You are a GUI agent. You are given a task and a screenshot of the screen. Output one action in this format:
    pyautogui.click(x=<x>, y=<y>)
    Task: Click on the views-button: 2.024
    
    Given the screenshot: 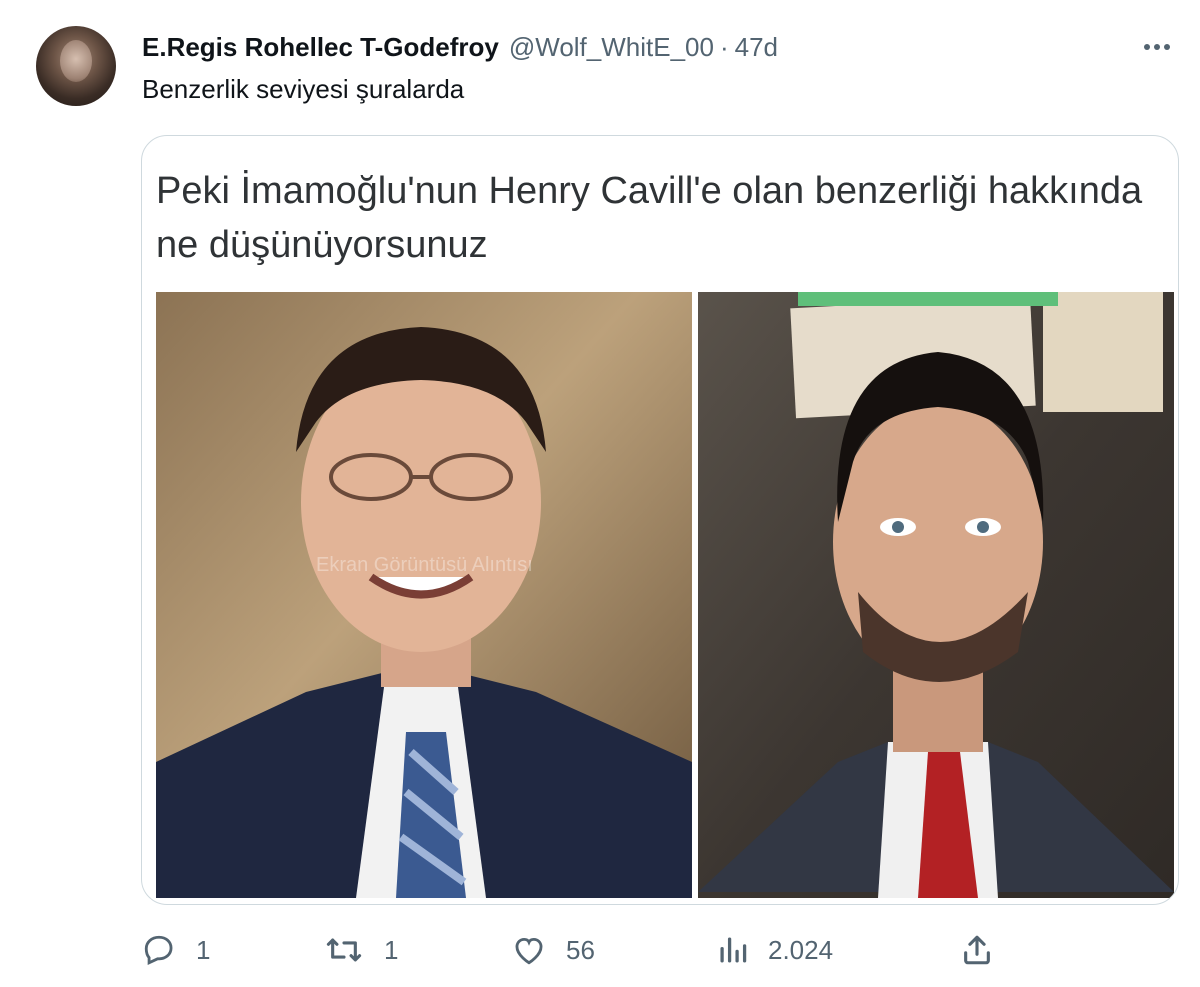 What is the action you would take?
    pyautogui.click(x=775, y=950)
    